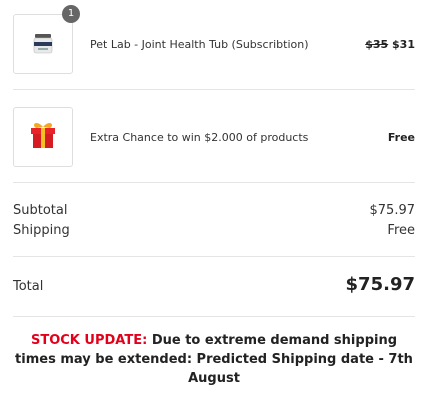 This screenshot has height=417, width=427. I want to click on subtotal-value: $75.97, so click(392, 210).